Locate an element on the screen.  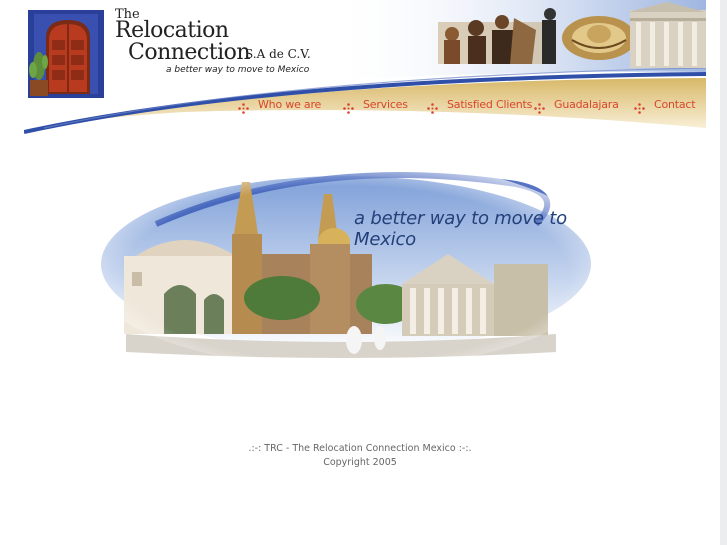
footer-copyright: Copyright 2005 is located at coordinates (360, 462).